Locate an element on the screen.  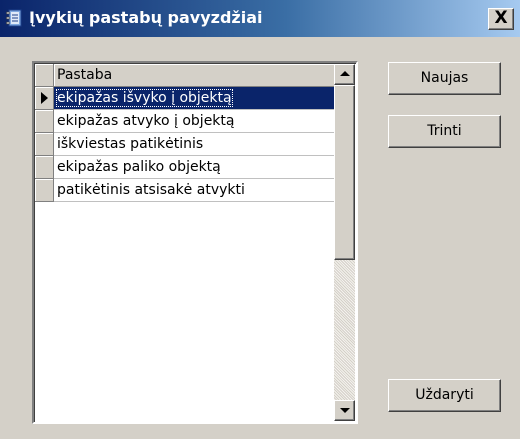
close-window-button: X is located at coordinates (501, 19).